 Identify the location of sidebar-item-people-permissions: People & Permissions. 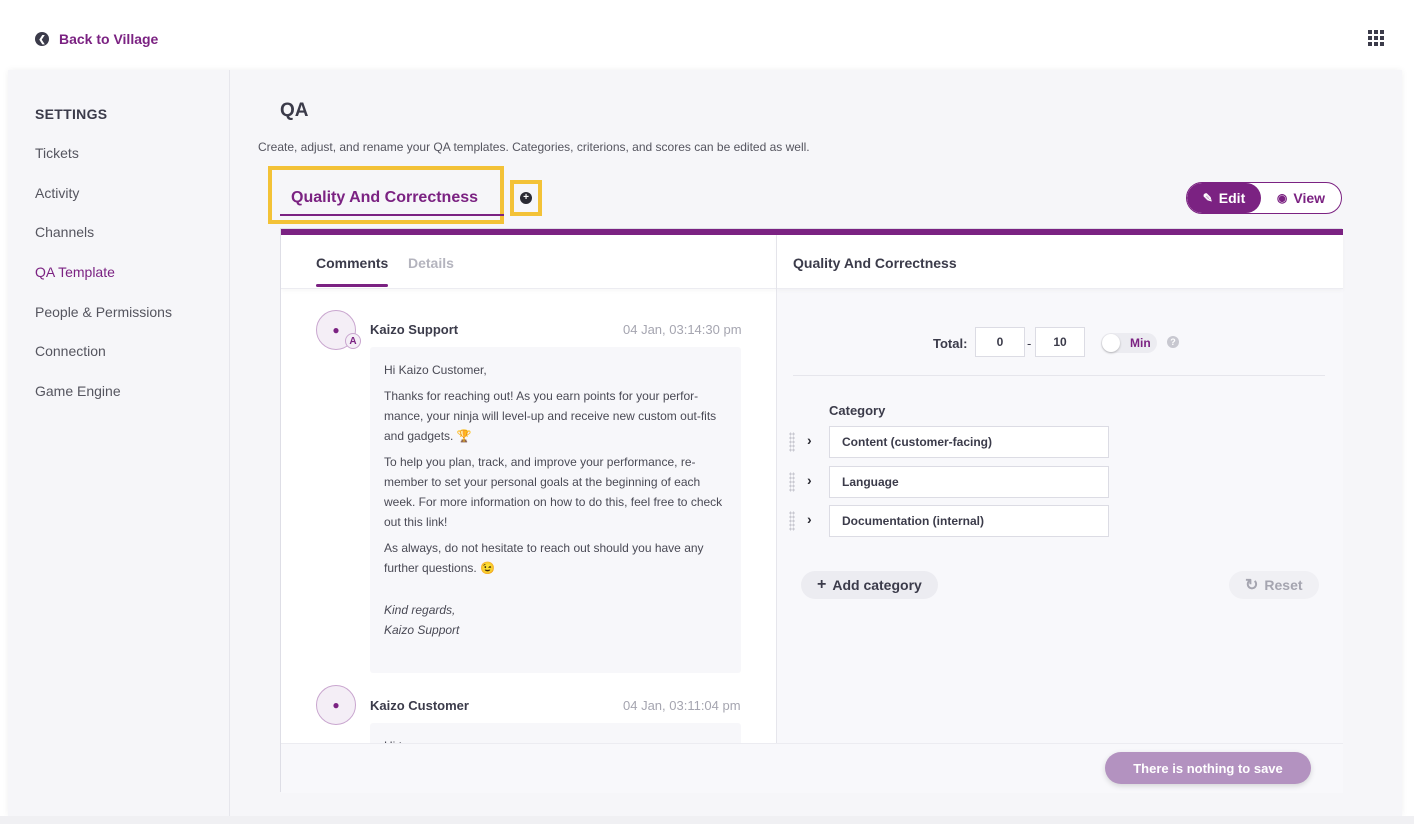
(103, 312).